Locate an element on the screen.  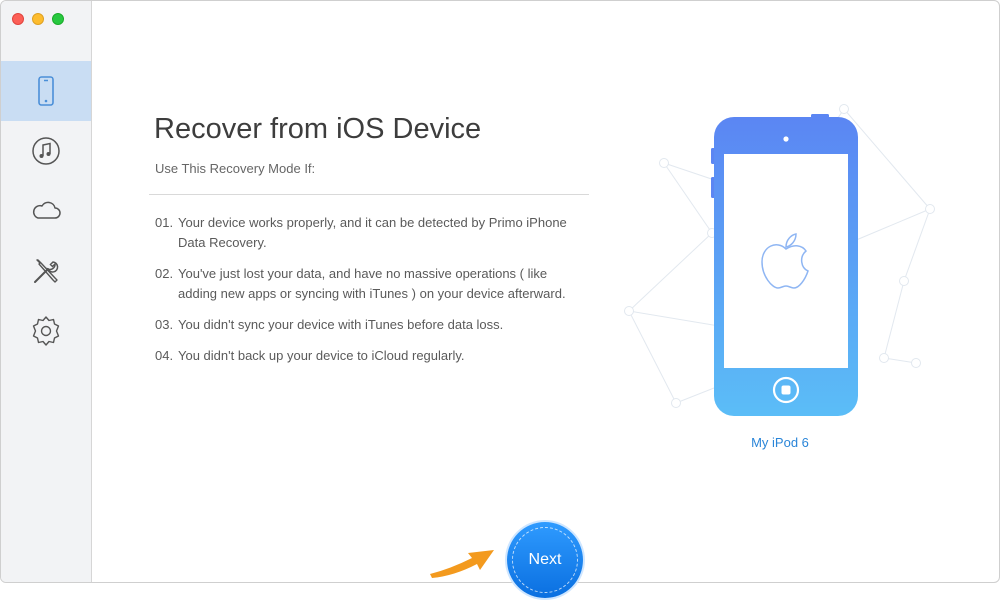
next-button: Next is located at coordinates (545, 560).